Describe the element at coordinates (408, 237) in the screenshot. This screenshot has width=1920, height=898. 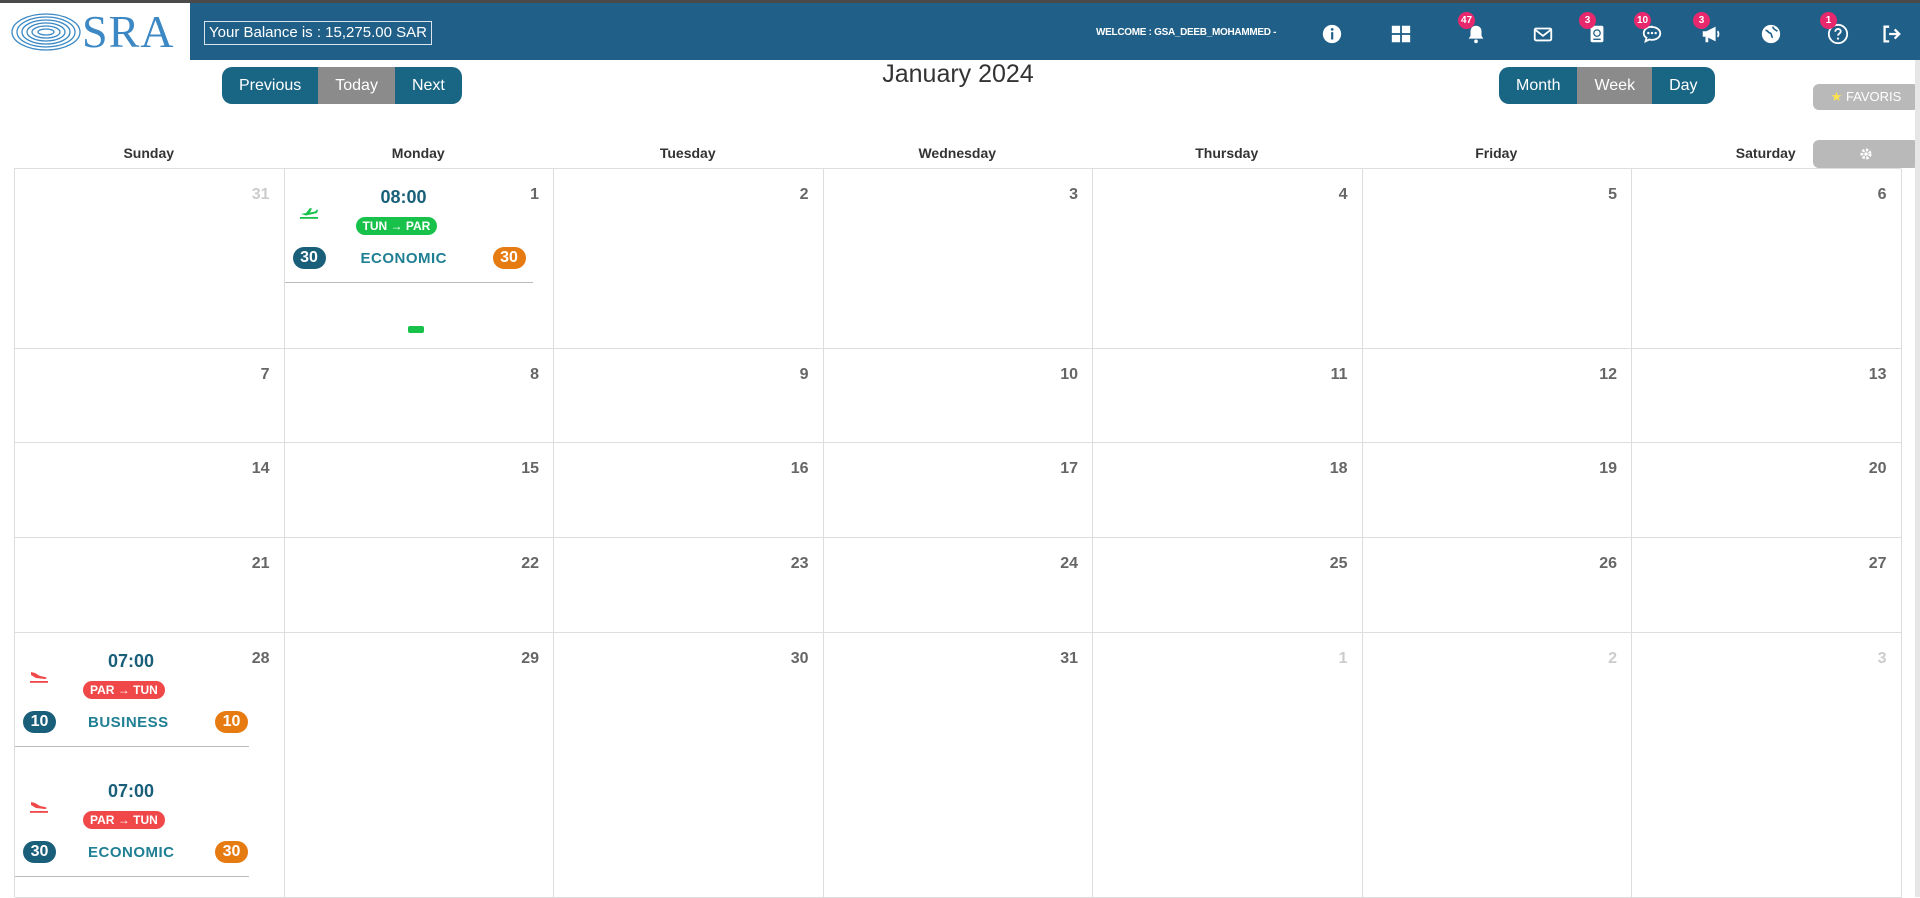
I see `flight-event: 08:00 TUN → PAR 30 ECONOMIC 30` at that location.